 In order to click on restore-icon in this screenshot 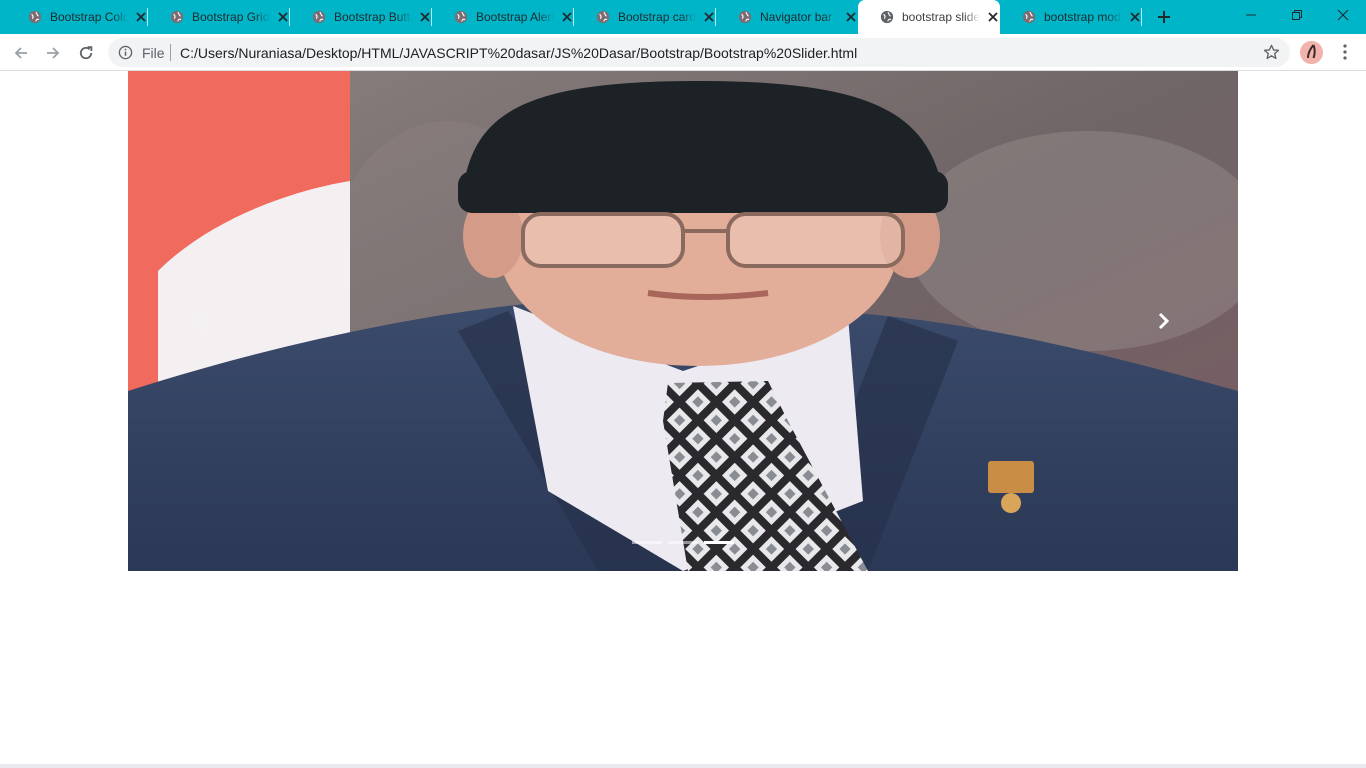, I will do `click(1297, 15)`.